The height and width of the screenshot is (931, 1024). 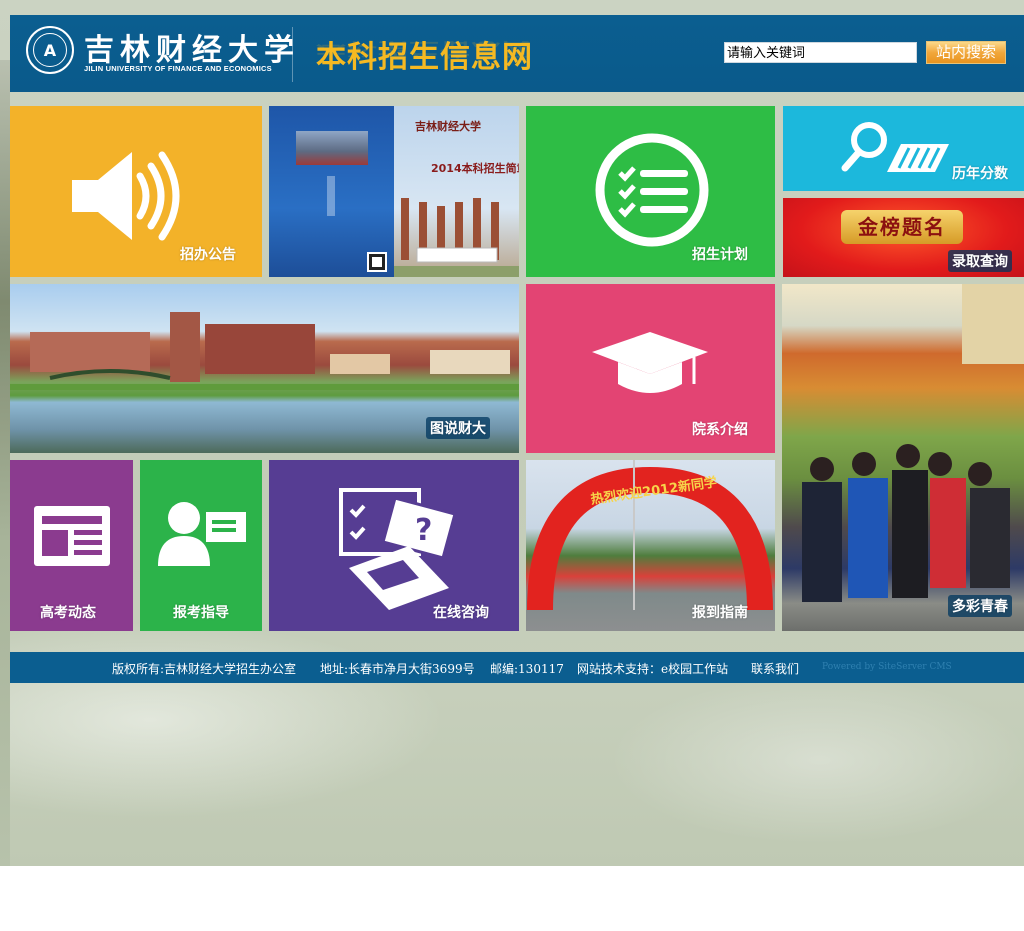 I want to click on footer-address: 地址:长春市净月大街3699号, so click(x=397, y=669).